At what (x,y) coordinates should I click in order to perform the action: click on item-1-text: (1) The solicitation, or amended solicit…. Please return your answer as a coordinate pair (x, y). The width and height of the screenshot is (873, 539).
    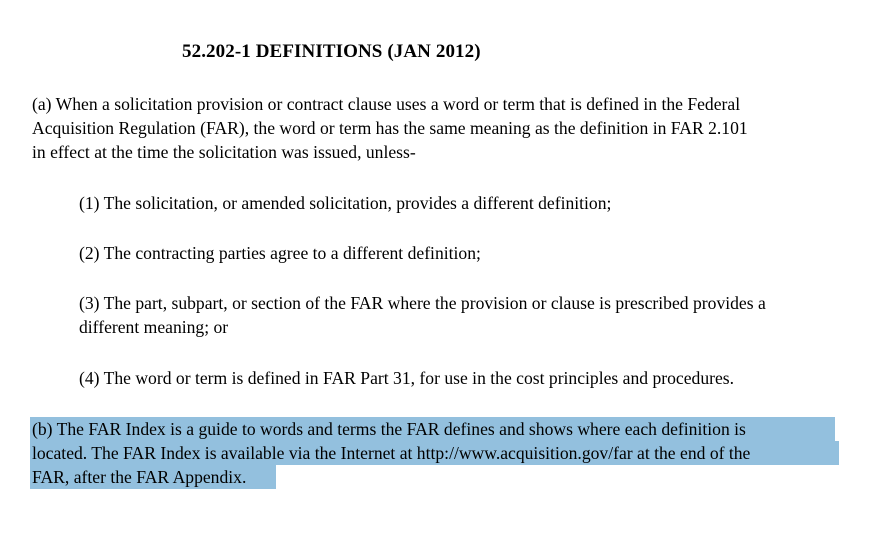
    Looking at the image, I should click on (345, 203).